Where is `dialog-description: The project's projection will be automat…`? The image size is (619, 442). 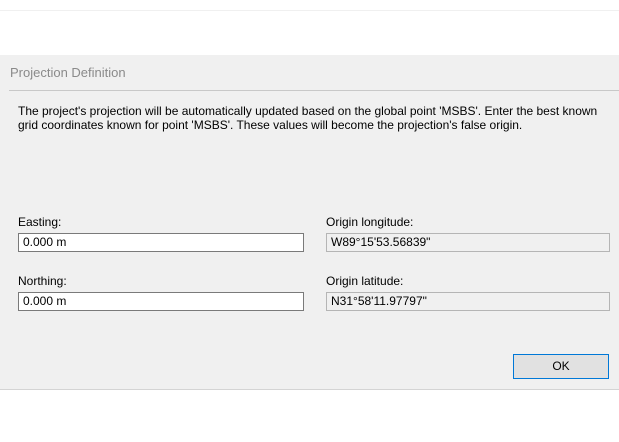 dialog-description: The project's projection will be automat… is located at coordinates (308, 118).